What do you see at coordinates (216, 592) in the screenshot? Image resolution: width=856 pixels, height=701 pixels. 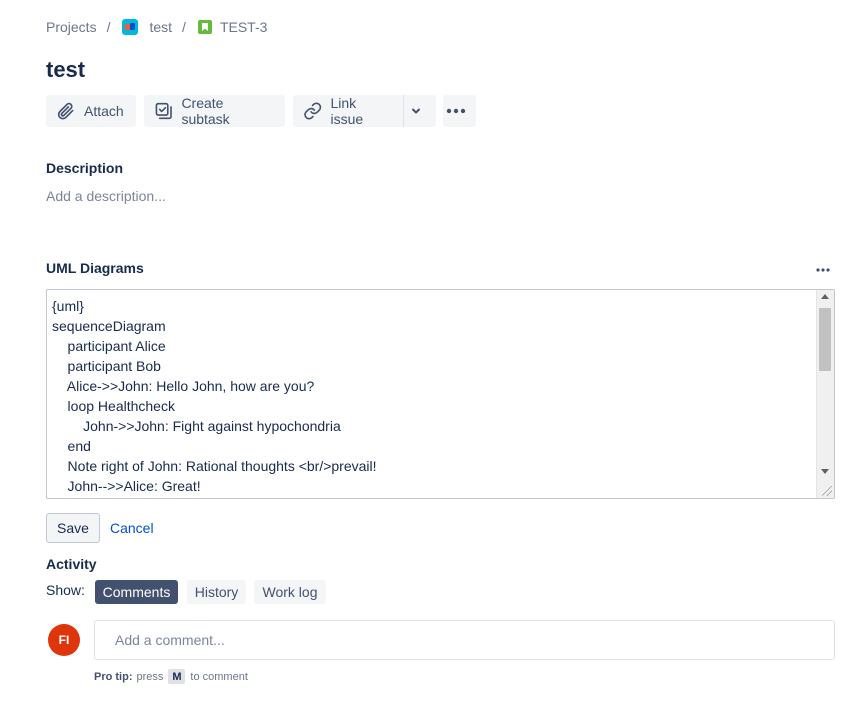 I see `tab-history: History` at bounding box center [216, 592].